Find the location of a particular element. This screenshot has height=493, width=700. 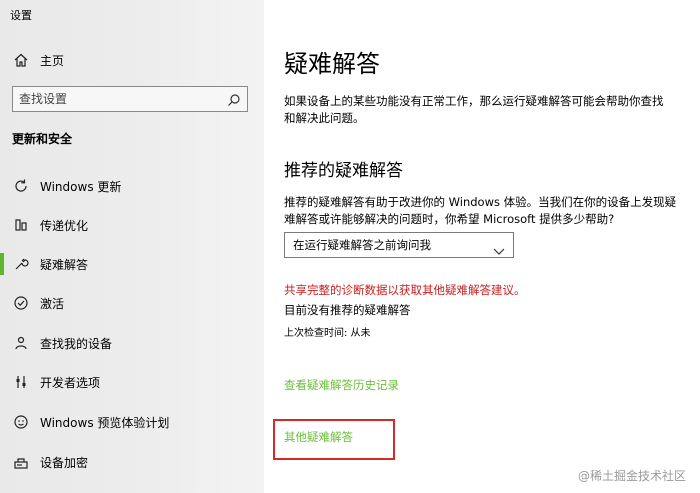

person-locate-icon is located at coordinates (21, 343).